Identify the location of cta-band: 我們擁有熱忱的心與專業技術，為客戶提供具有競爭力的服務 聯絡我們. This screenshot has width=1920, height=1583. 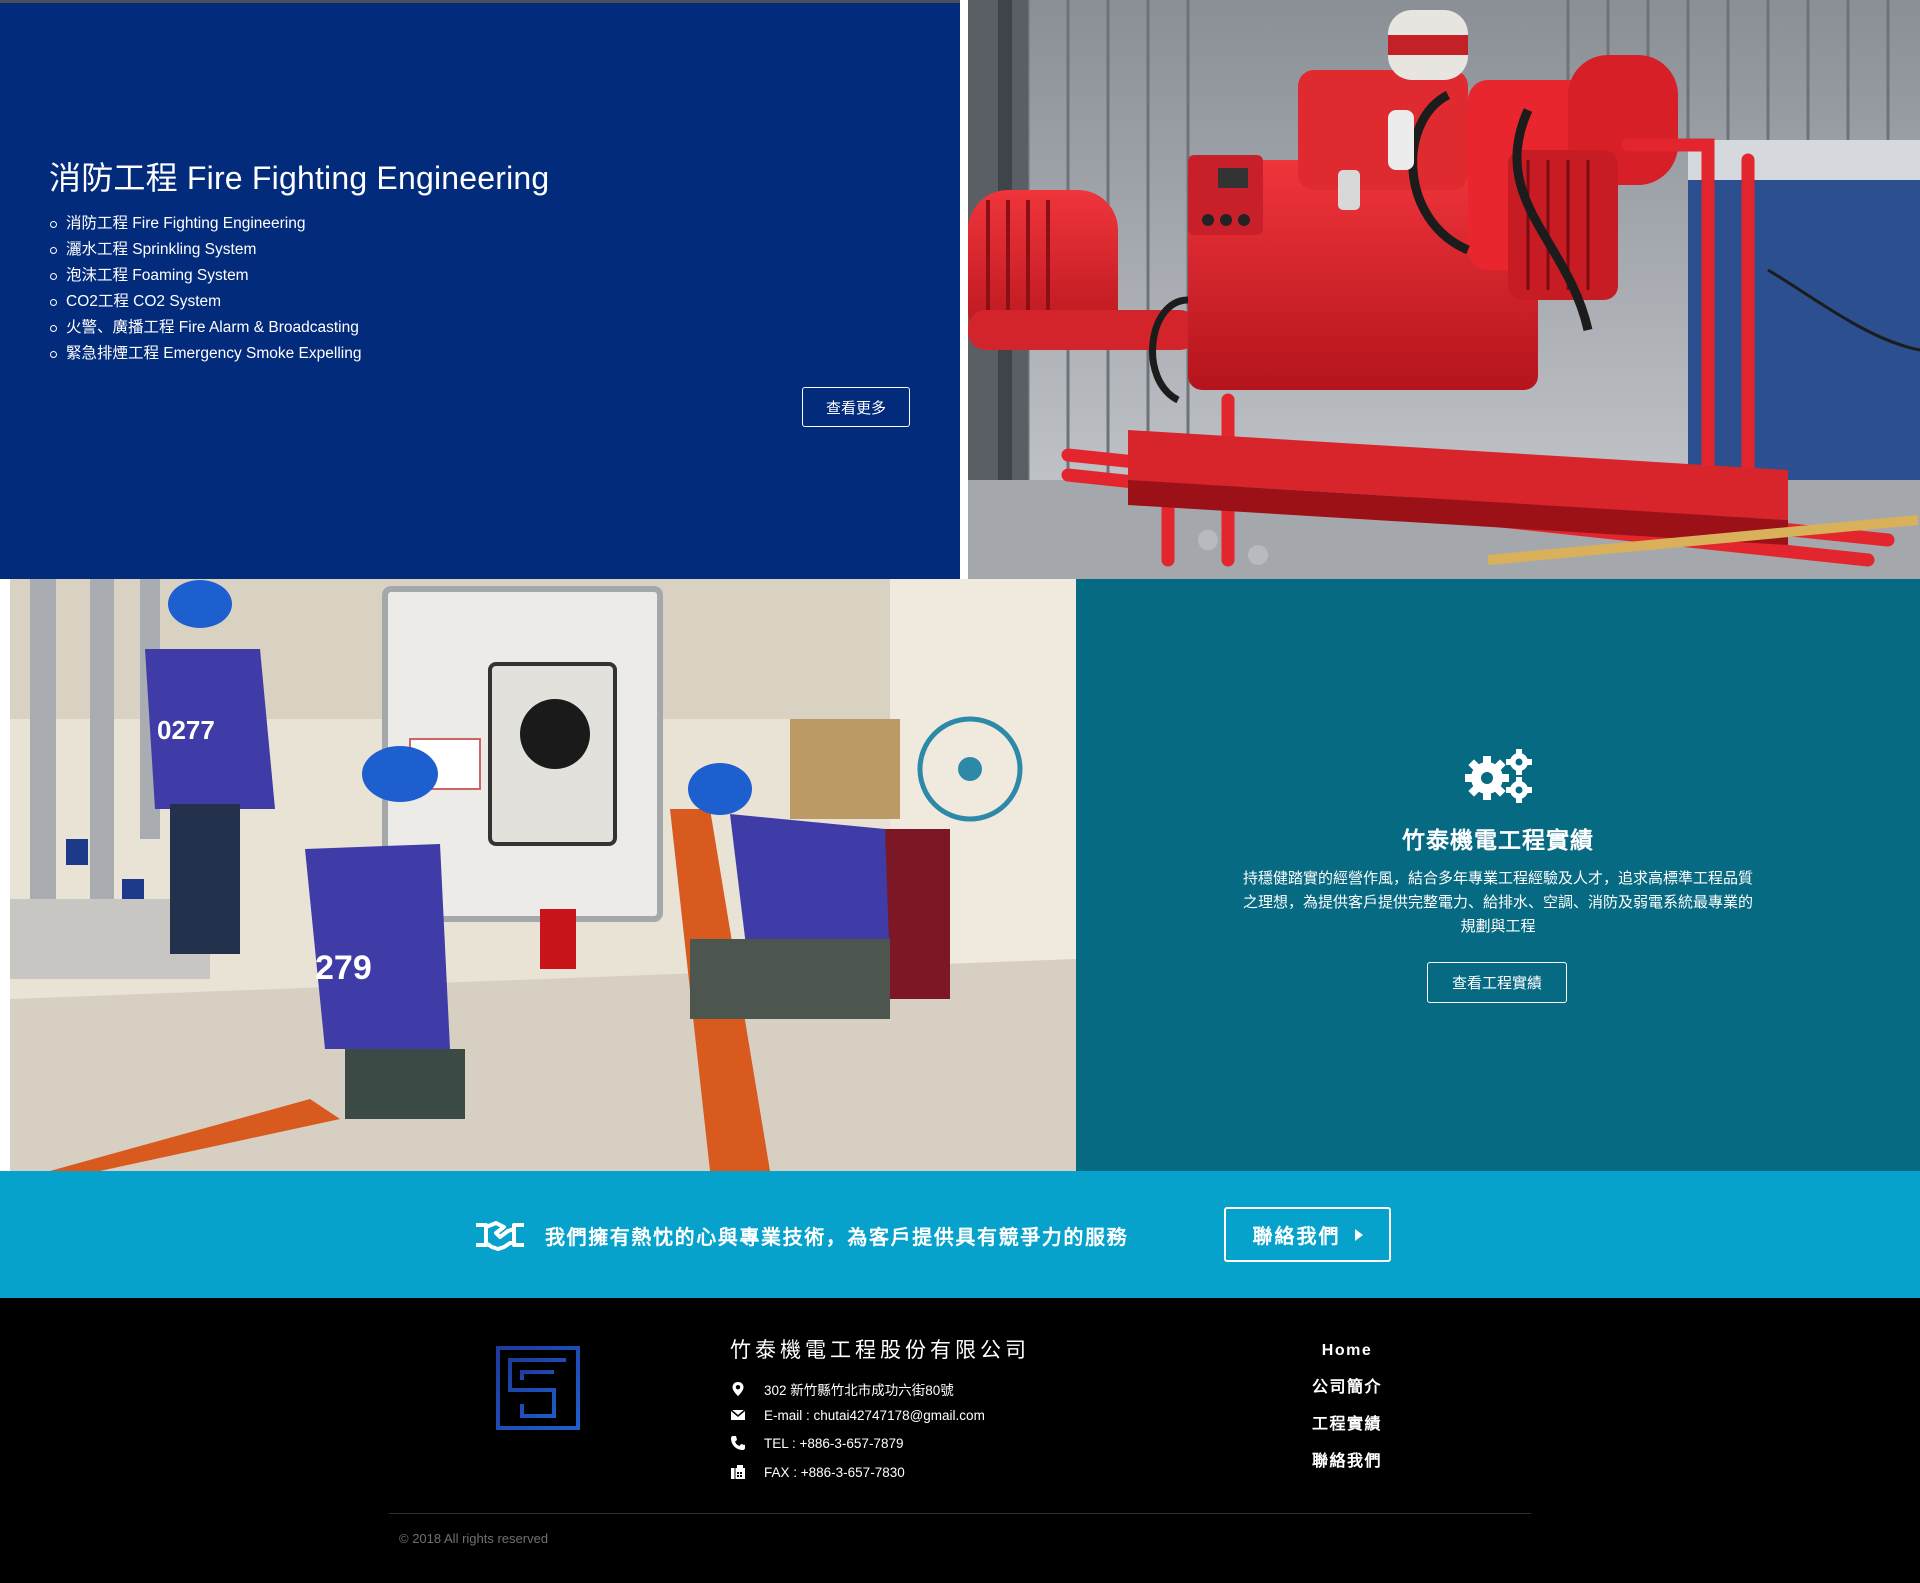
(960, 1234).